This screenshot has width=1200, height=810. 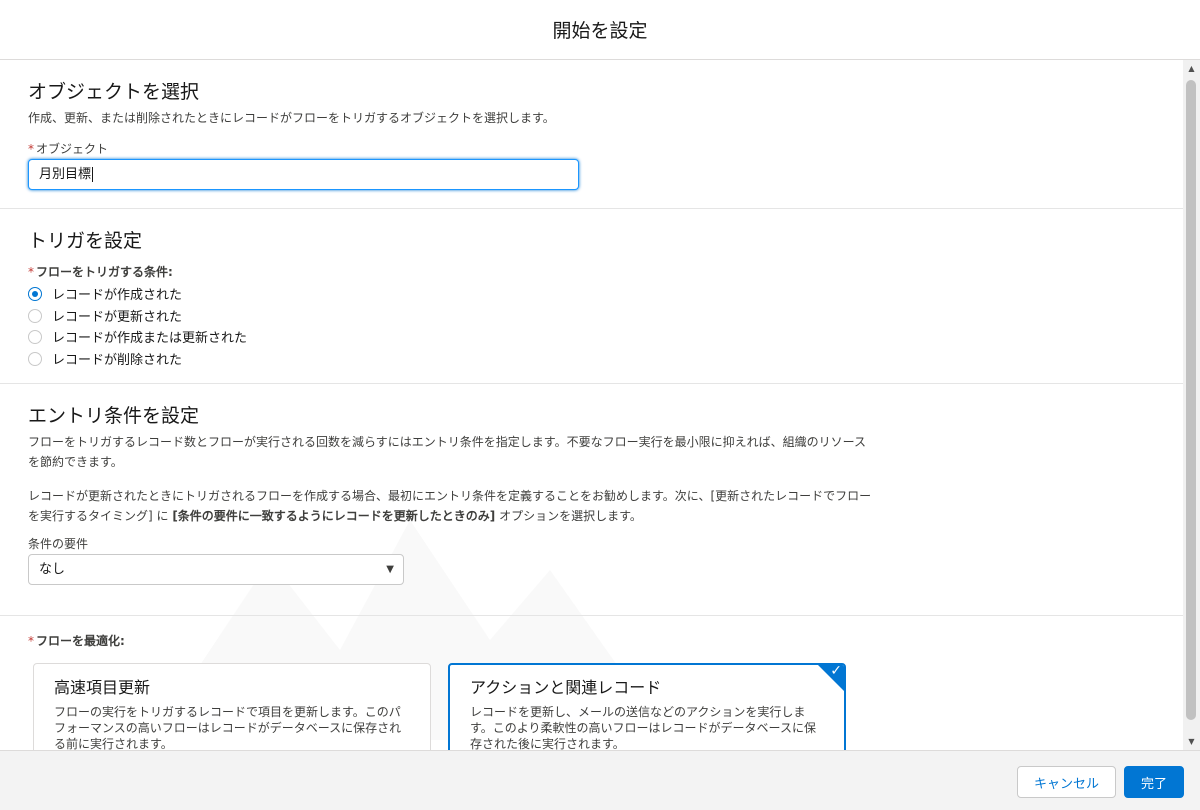 I want to click on radio-label: レコードが作成された, so click(x=117, y=295).